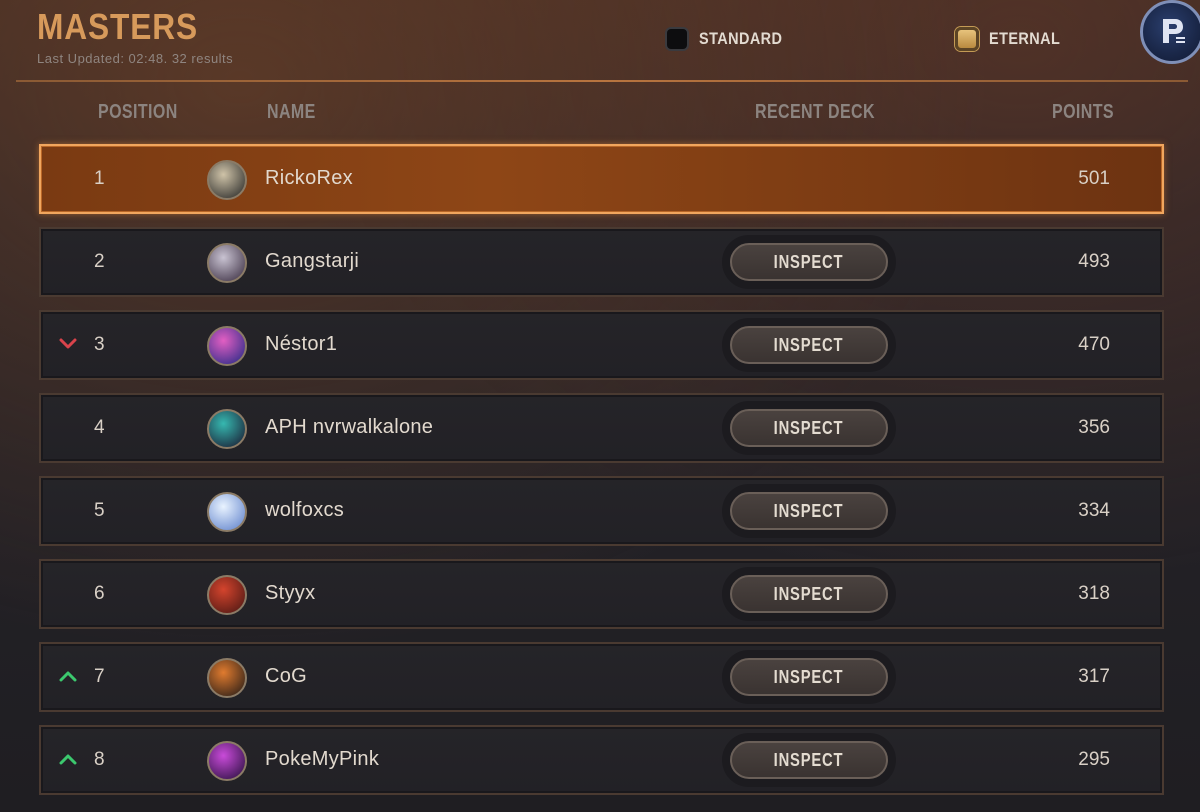 The image size is (1200, 812). I want to click on standard-label: STANDARD, so click(741, 38).